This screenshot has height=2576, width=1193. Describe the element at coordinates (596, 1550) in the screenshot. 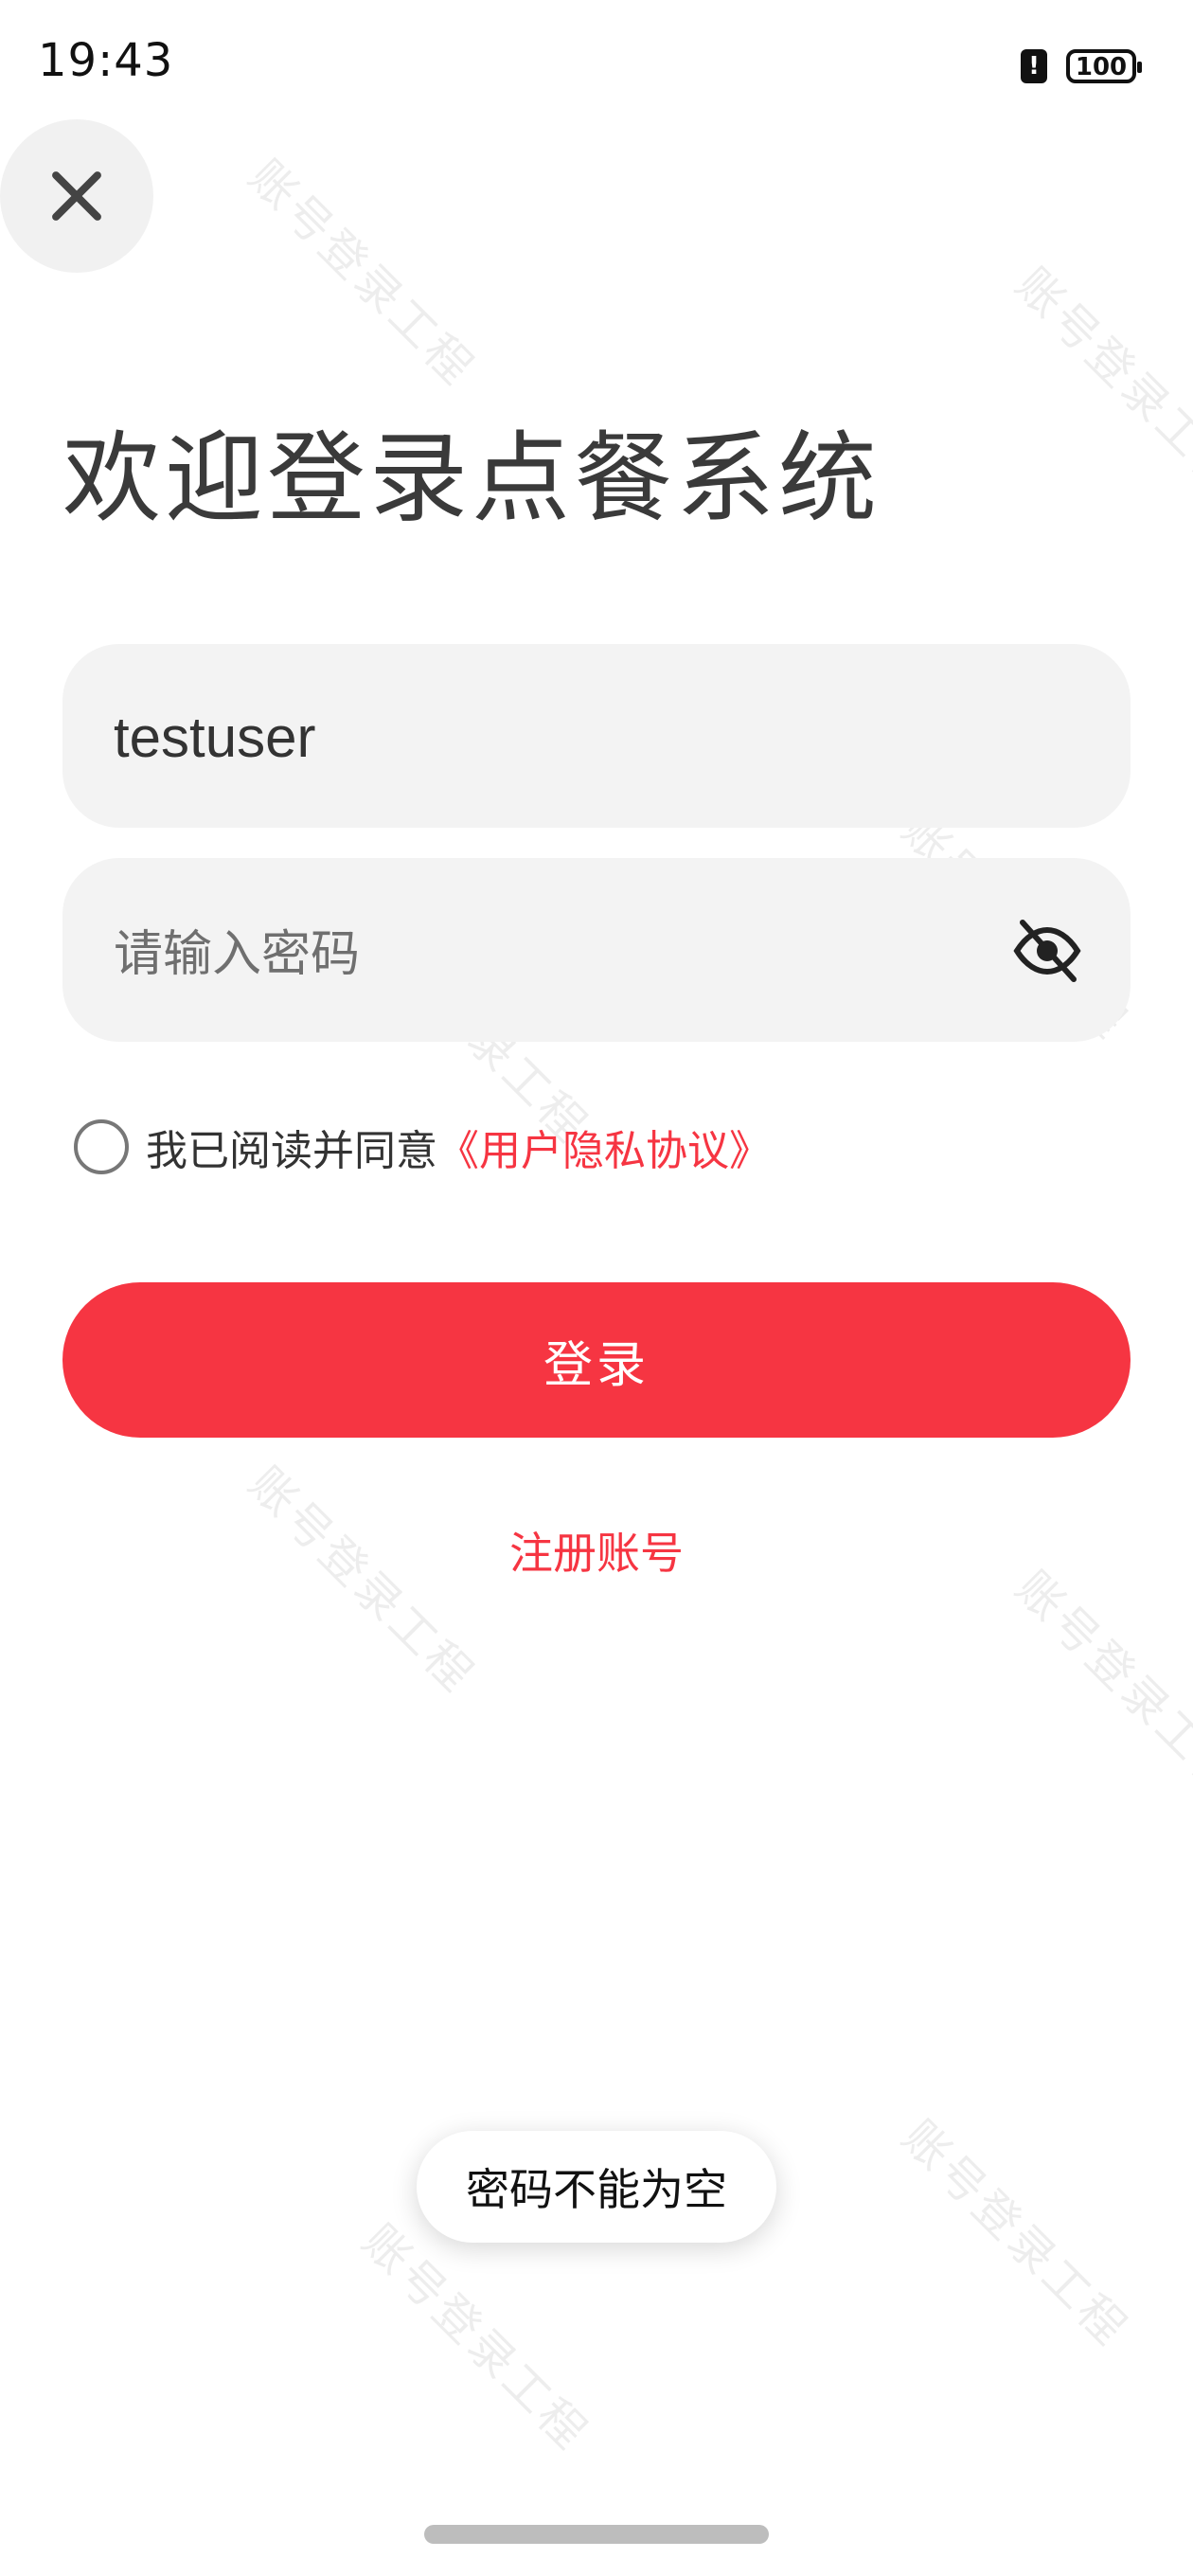

I see `register-link: 注册账号` at that location.